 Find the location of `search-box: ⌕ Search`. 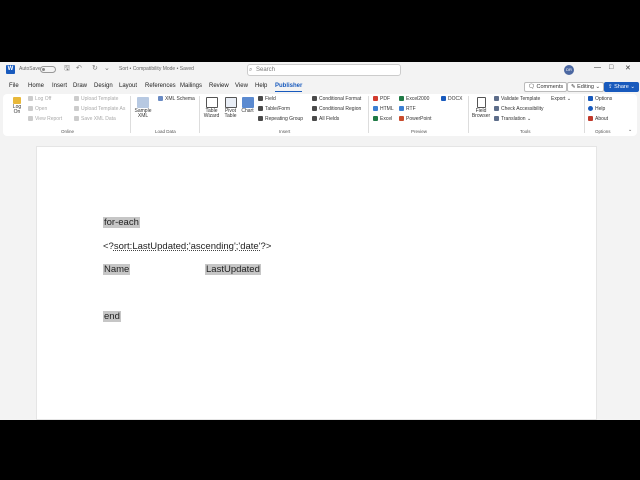

search-box: ⌕ Search is located at coordinates (324, 70).